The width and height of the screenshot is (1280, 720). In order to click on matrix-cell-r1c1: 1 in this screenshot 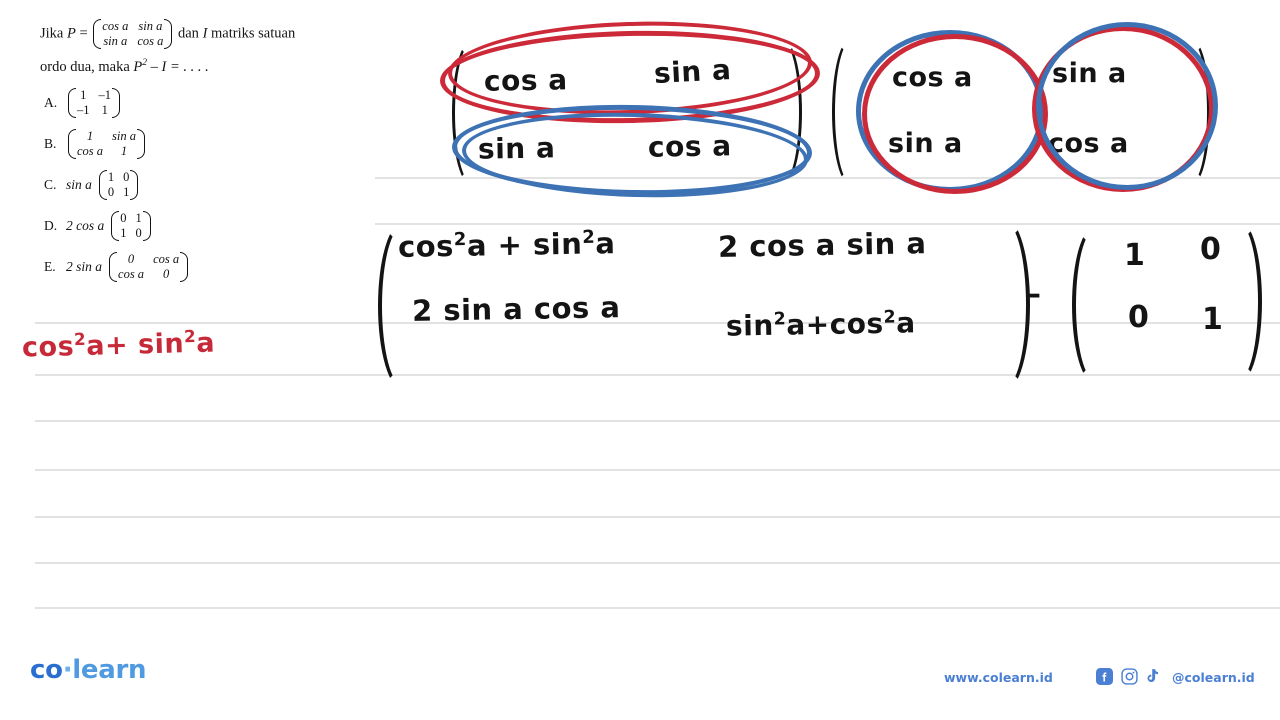, I will do `click(90, 135)`.